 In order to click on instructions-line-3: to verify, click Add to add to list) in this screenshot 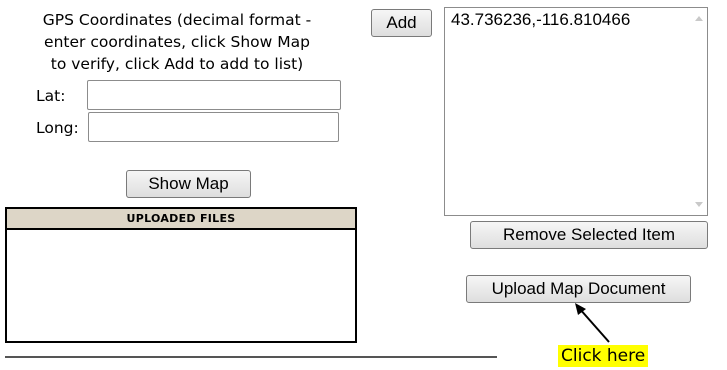, I will do `click(177, 64)`.